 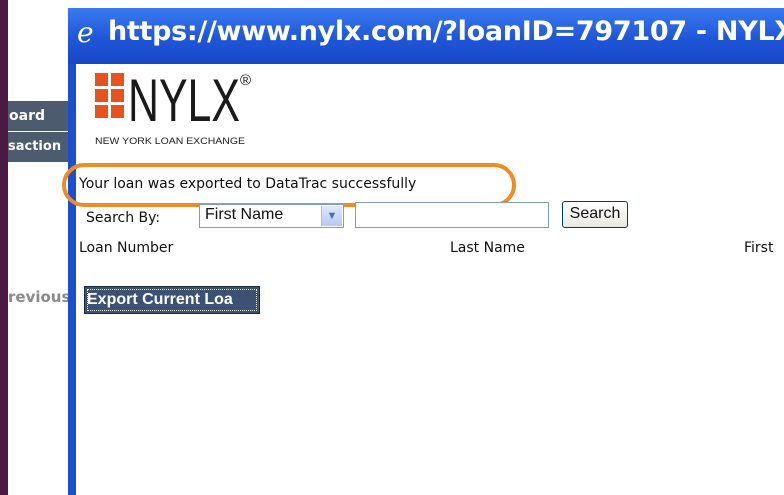 What do you see at coordinates (595, 214) in the screenshot?
I see `search-button: Search` at bounding box center [595, 214].